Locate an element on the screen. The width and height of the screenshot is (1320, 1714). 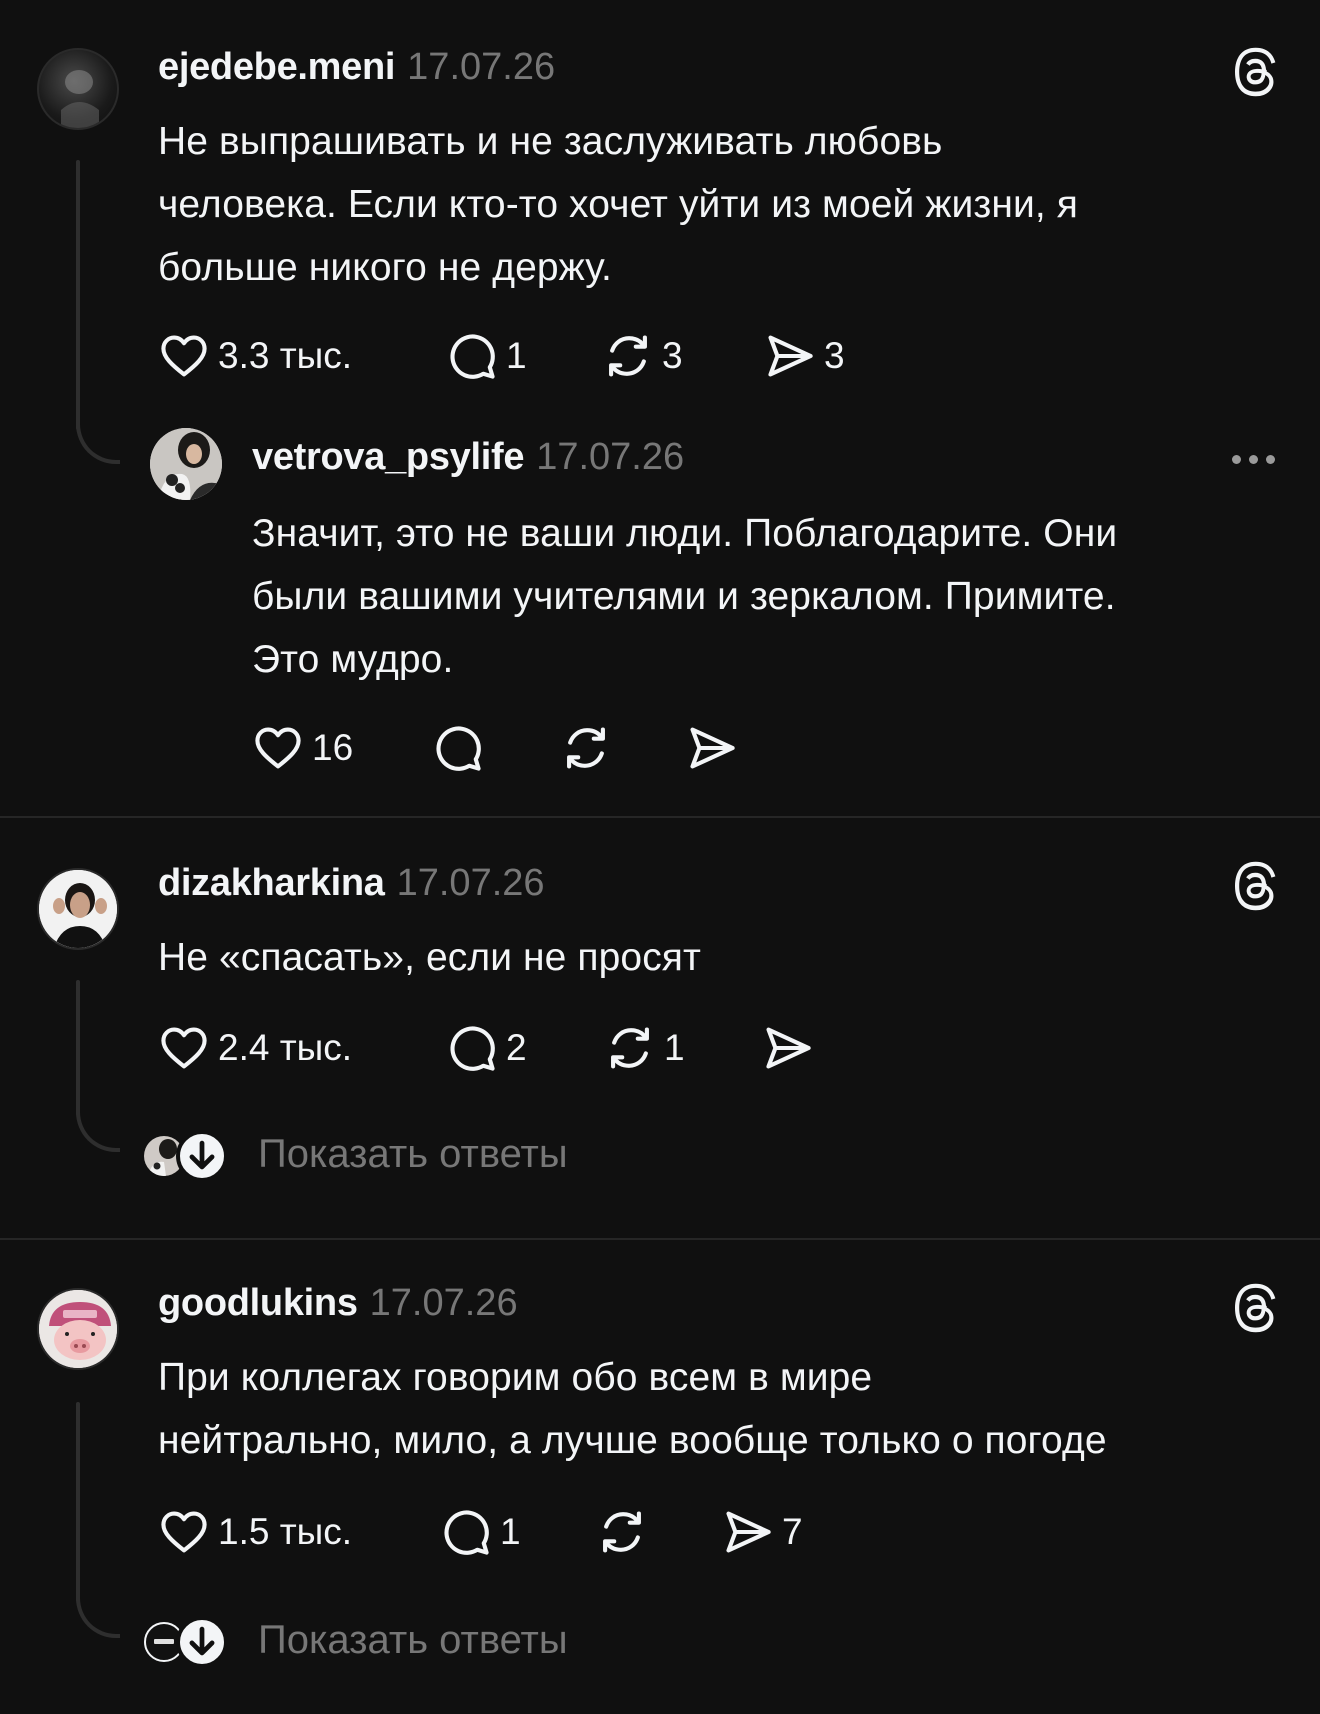
username: goodlukins 17.07.26 is located at coordinates (338, 1303).